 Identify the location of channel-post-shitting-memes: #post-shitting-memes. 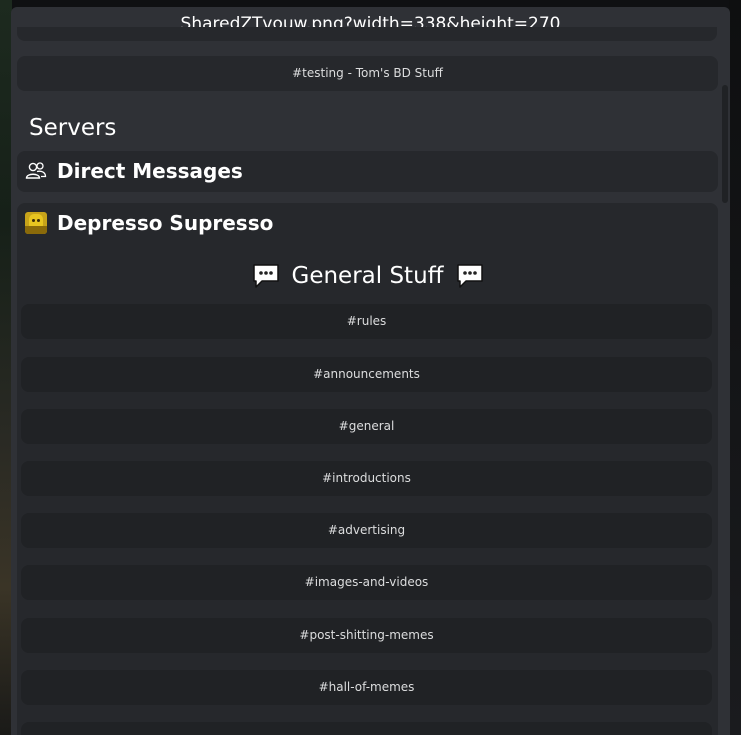
(366, 635).